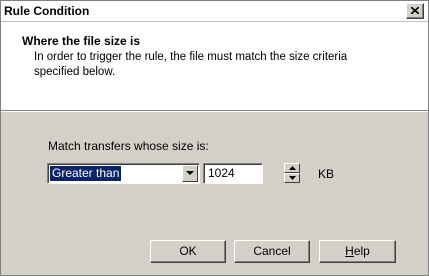 The height and width of the screenshot is (276, 429). I want to click on dropdown-button, so click(190, 173).